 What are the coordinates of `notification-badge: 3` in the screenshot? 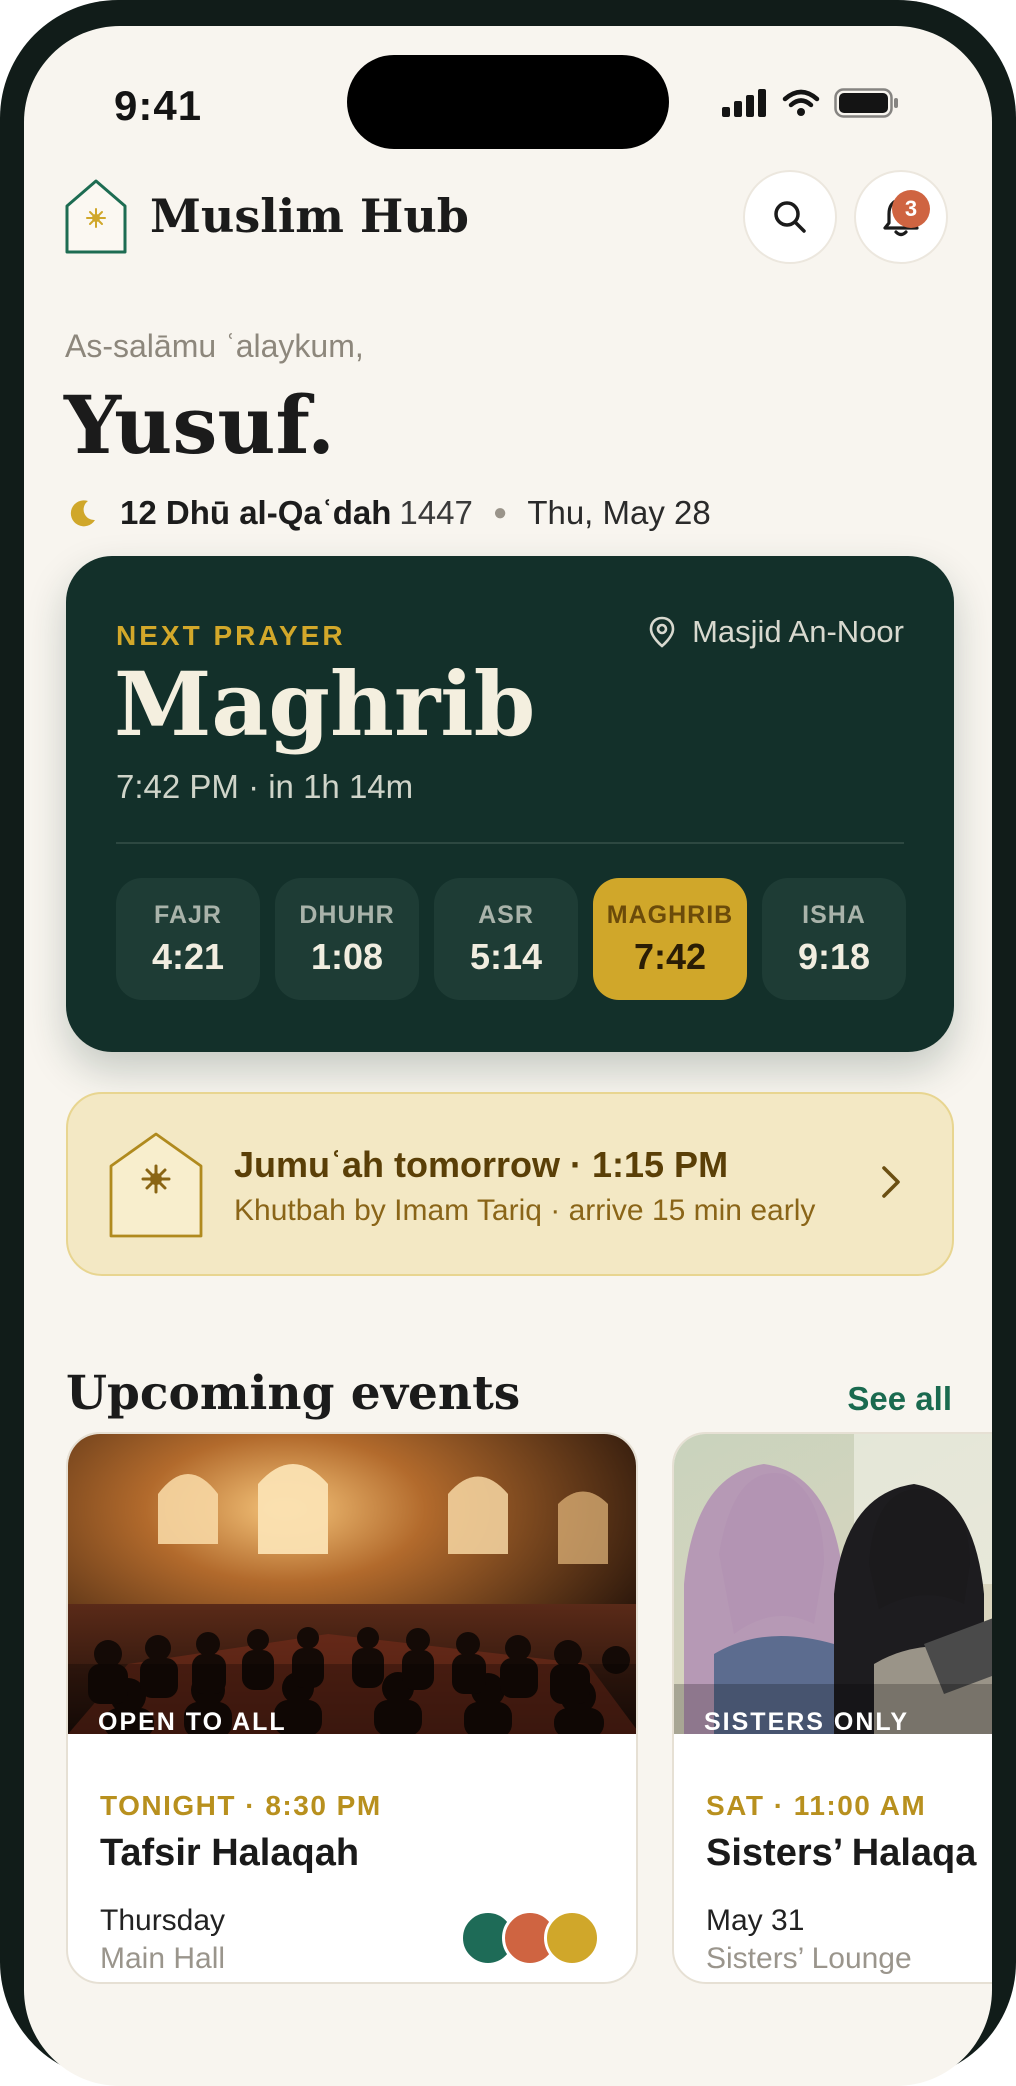 It's located at (911, 209).